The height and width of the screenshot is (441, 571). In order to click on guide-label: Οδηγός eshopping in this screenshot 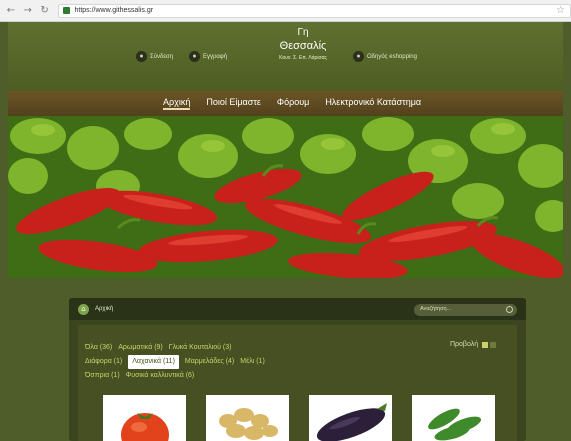, I will do `click(392, 56)`.